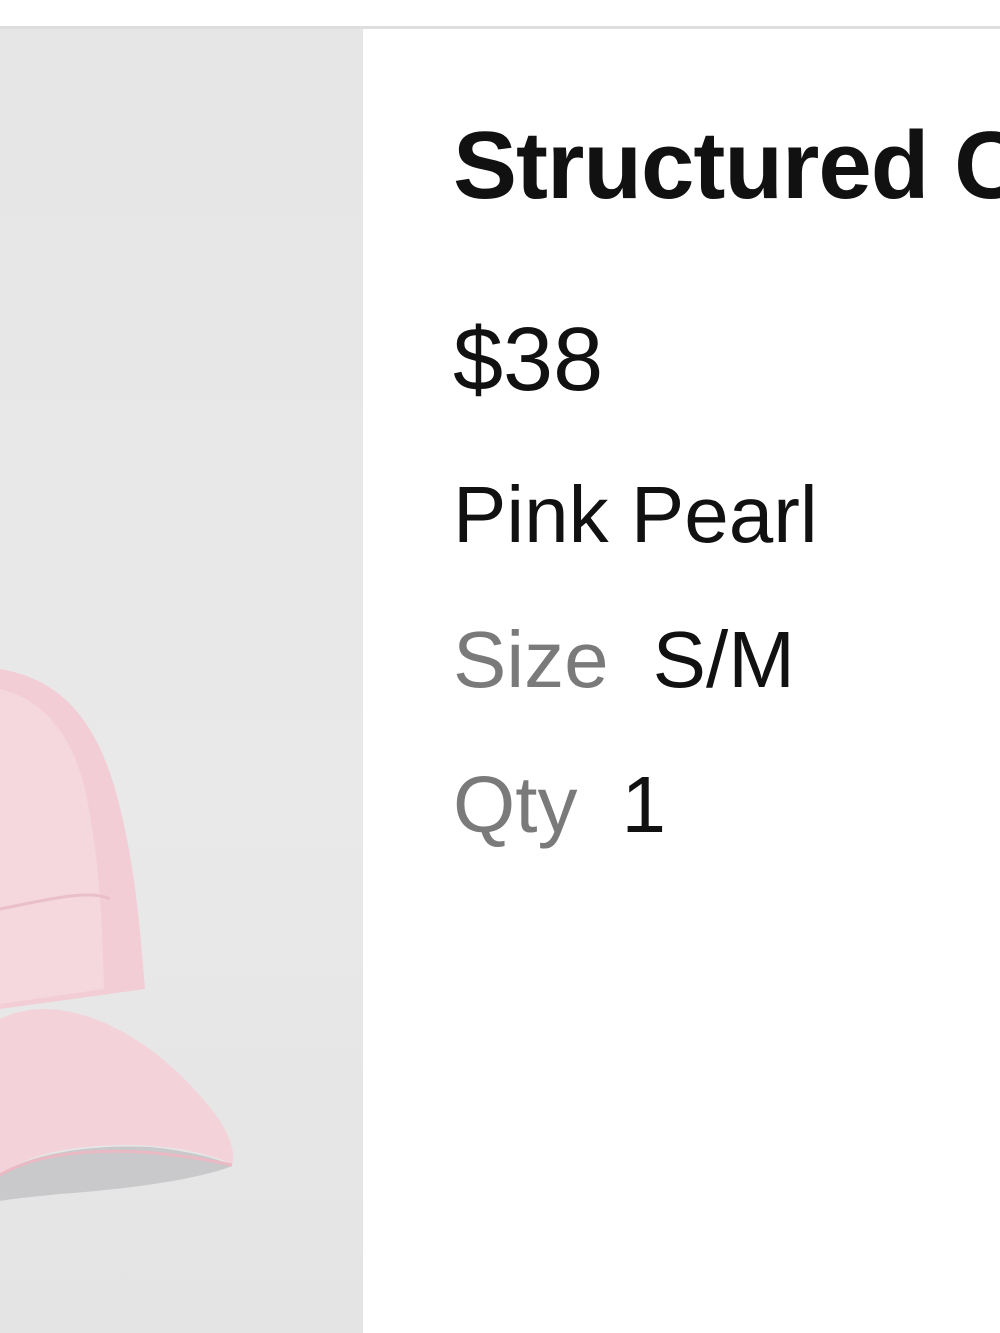  I want to click on qty-value: 1, so click(643, 804).